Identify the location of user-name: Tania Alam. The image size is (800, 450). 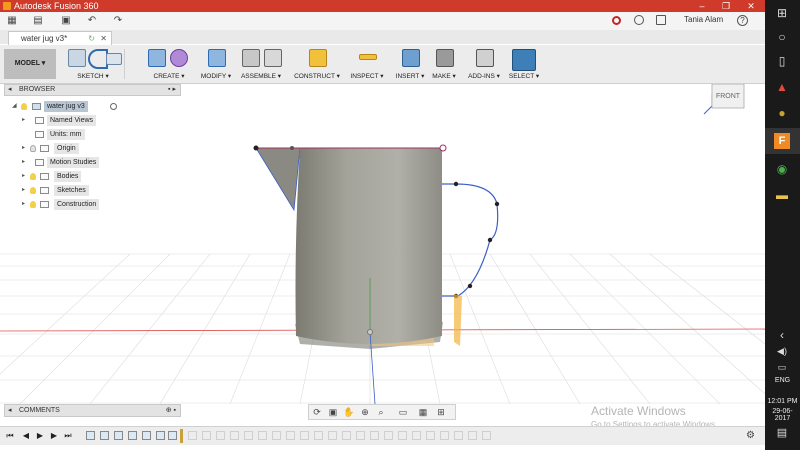
(703, 19).